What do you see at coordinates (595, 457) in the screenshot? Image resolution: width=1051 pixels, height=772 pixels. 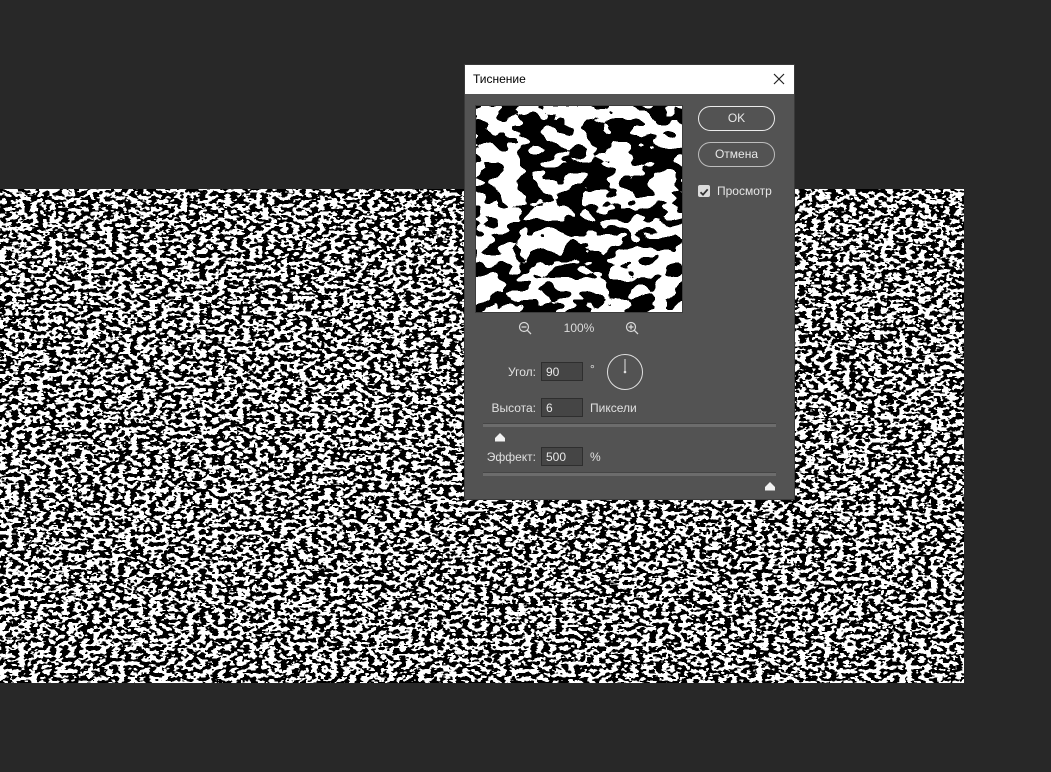 I see `amount-unit: %` at bounding box center [595, 457].